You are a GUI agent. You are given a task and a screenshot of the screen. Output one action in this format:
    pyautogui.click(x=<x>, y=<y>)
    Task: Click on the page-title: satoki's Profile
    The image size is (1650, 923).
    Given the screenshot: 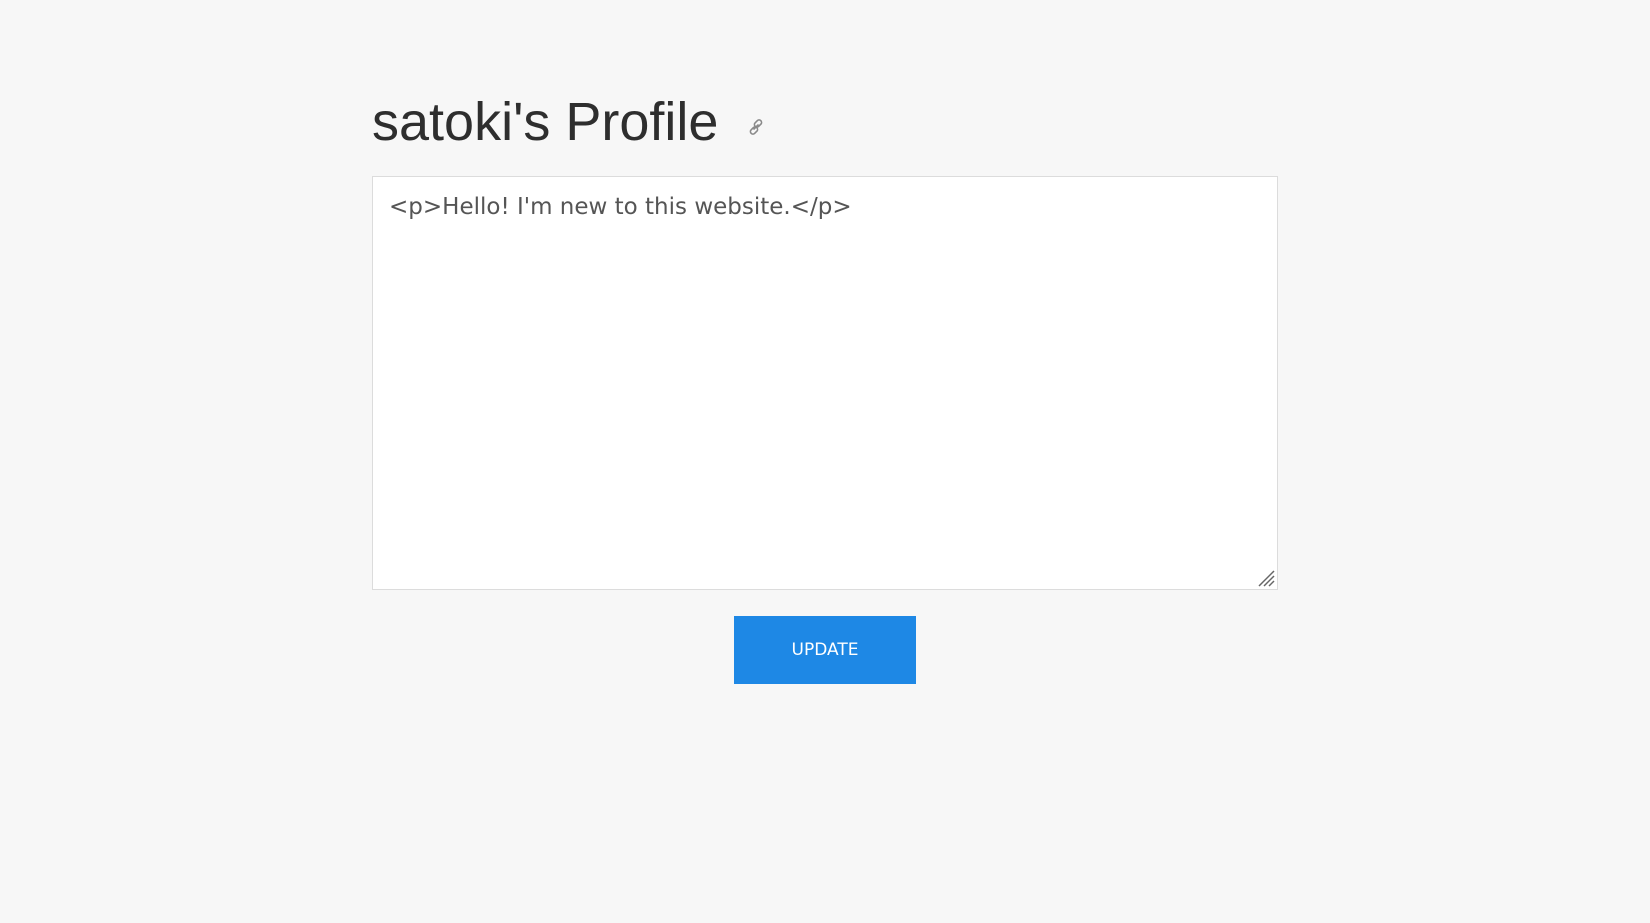 What is the action you would take?
    pyautogui.click(x=545, y=122)
    